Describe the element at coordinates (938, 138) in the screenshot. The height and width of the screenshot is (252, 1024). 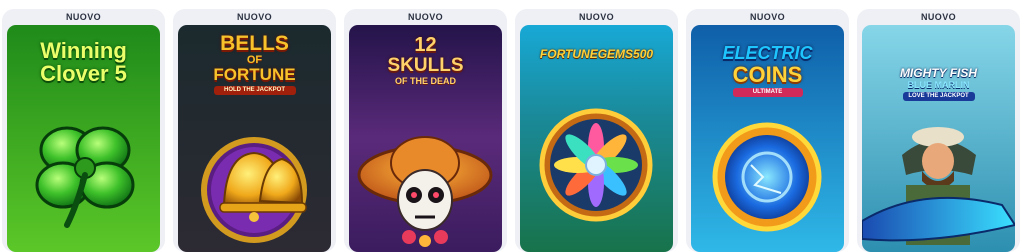
I see `game-tile-mighty-fish-blue-marlin: MIGHTY FISH BLUE MARLIN LOVE THE JACKPOT` at that location.